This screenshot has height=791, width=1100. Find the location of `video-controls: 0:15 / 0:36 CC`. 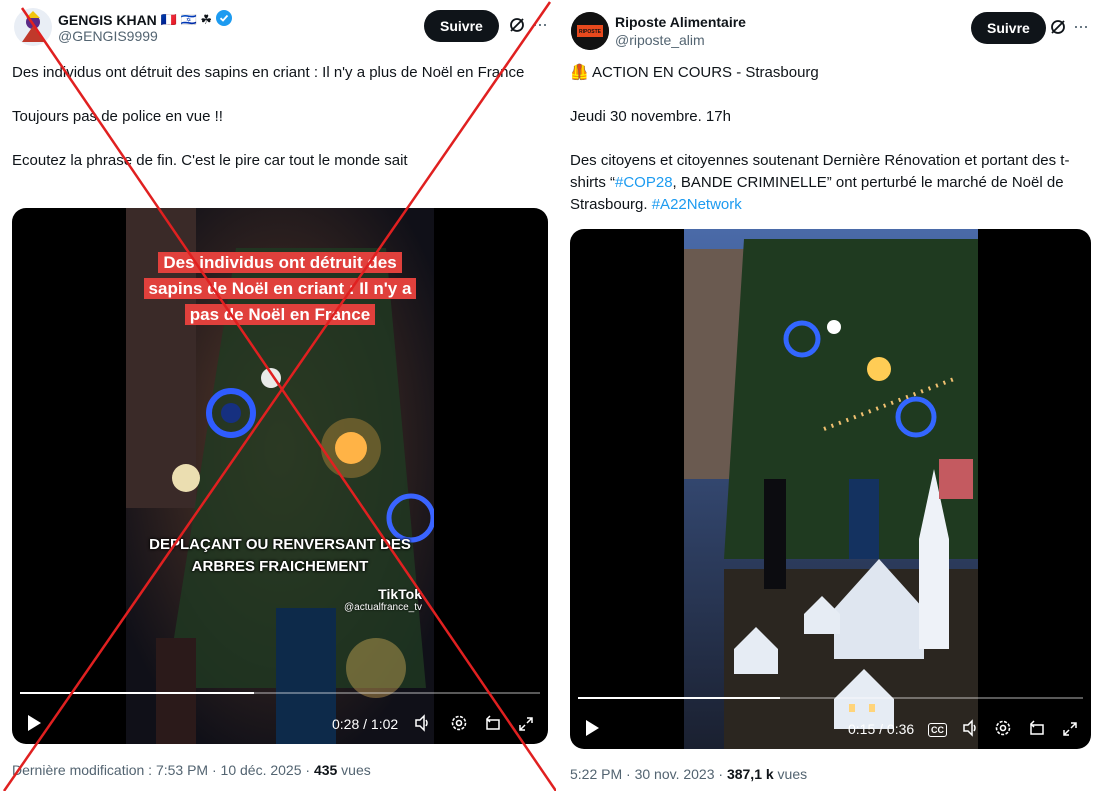

video-controls: 0:15 / 0:36 CC is located at coordinates (830, 721).